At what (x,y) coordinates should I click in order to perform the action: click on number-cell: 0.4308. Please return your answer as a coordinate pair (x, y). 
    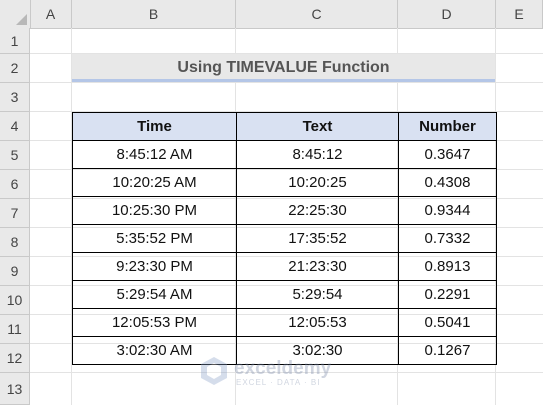
    Looking at the image, I should click on (447, 182).